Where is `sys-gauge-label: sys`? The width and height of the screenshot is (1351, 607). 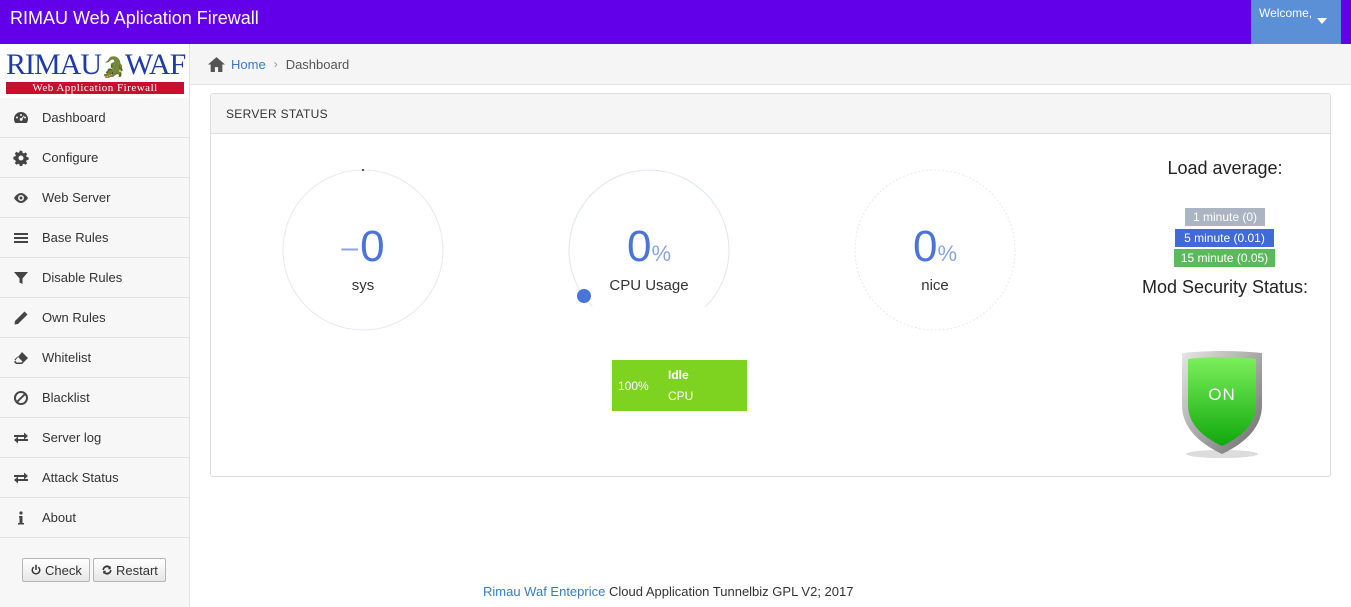 sys-gauge-label: sys is located at coordinates (363, 285).